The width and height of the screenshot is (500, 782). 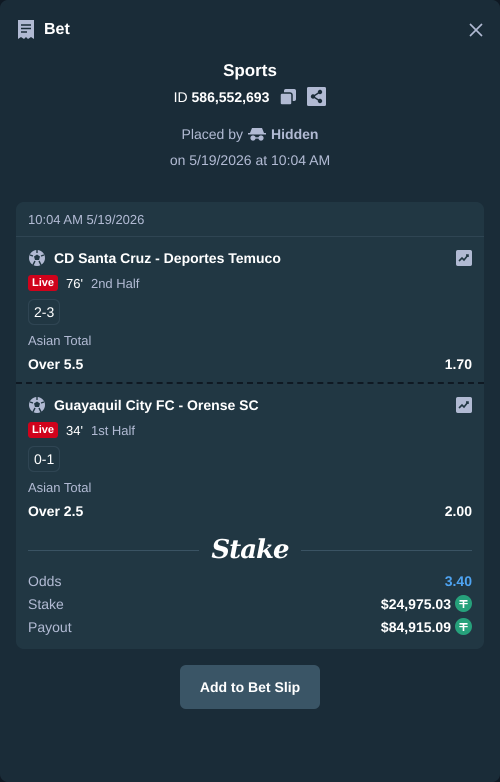 What do you see at coordinates (250, 687) in the screenshot?
I see `add-to-bet-slip-button: Add to Bet Slip` at bounding box center [250, 687].